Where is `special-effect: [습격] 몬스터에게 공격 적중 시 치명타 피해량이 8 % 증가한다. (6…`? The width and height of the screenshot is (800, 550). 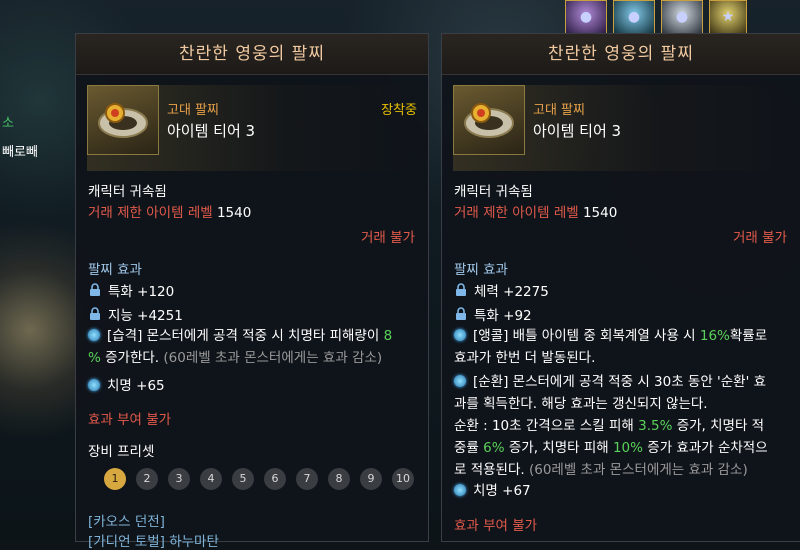
special-effect: [습격] 몬스터에게 공격 적중 시 치명타 피해량이 8 % 증가한다. (6… is located at coordinates (253, 347).